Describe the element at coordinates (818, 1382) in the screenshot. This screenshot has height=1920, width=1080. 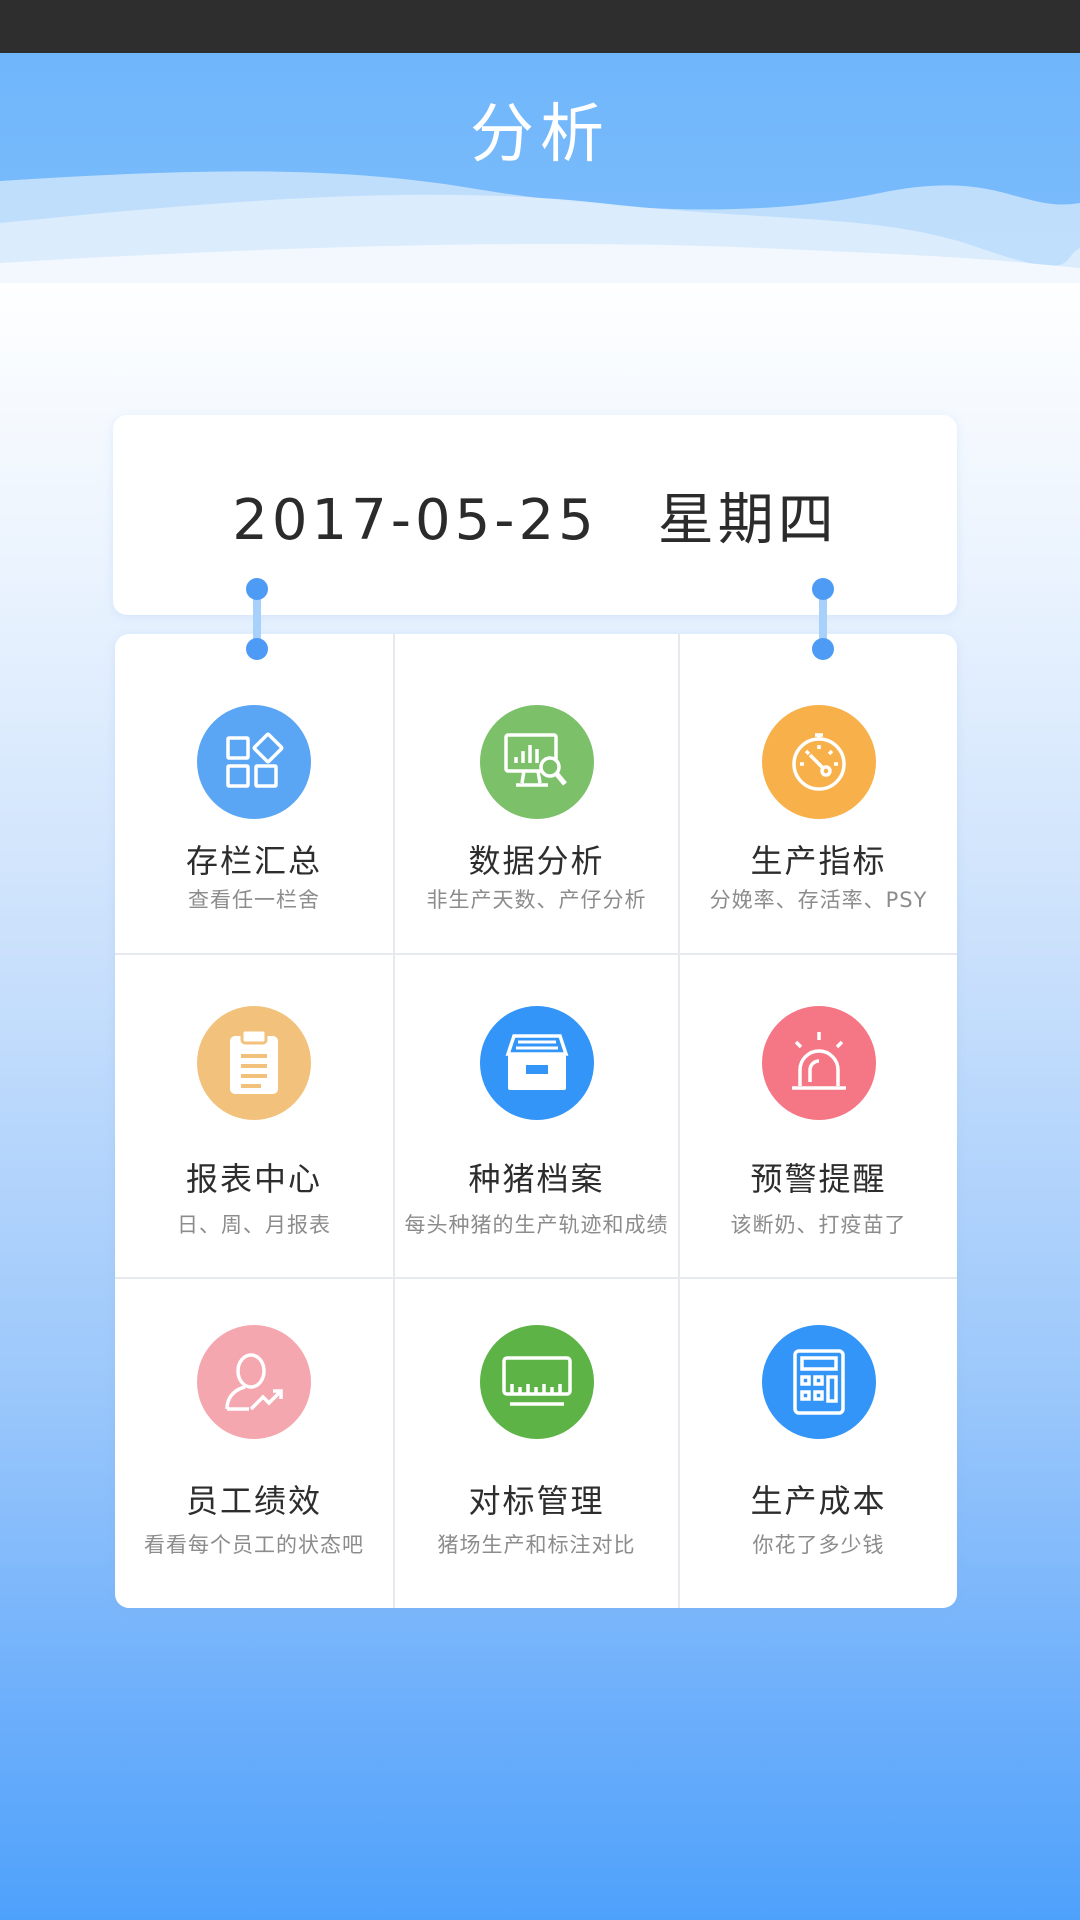
I see `calculator-icon` at that location.